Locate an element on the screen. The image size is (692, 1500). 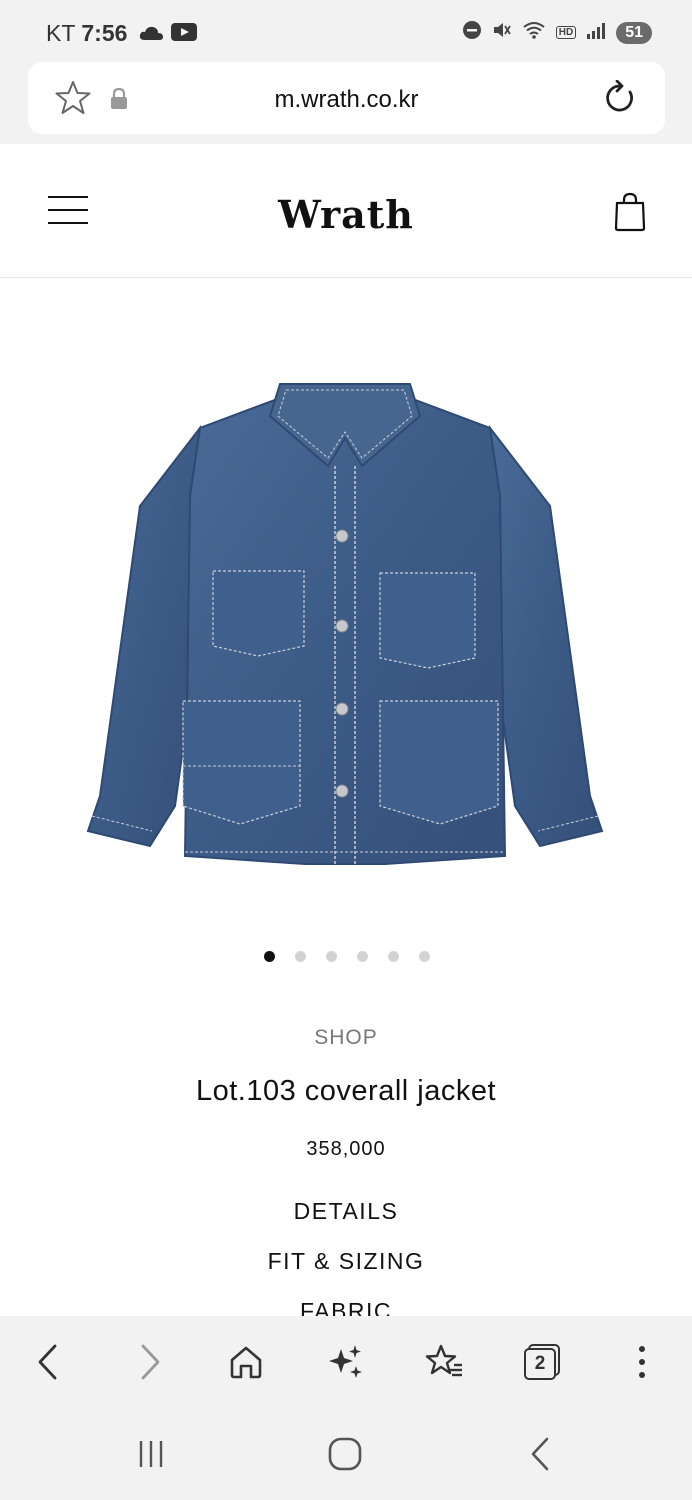
hd-voice-badge: HD is located at coordinates (566, 32).